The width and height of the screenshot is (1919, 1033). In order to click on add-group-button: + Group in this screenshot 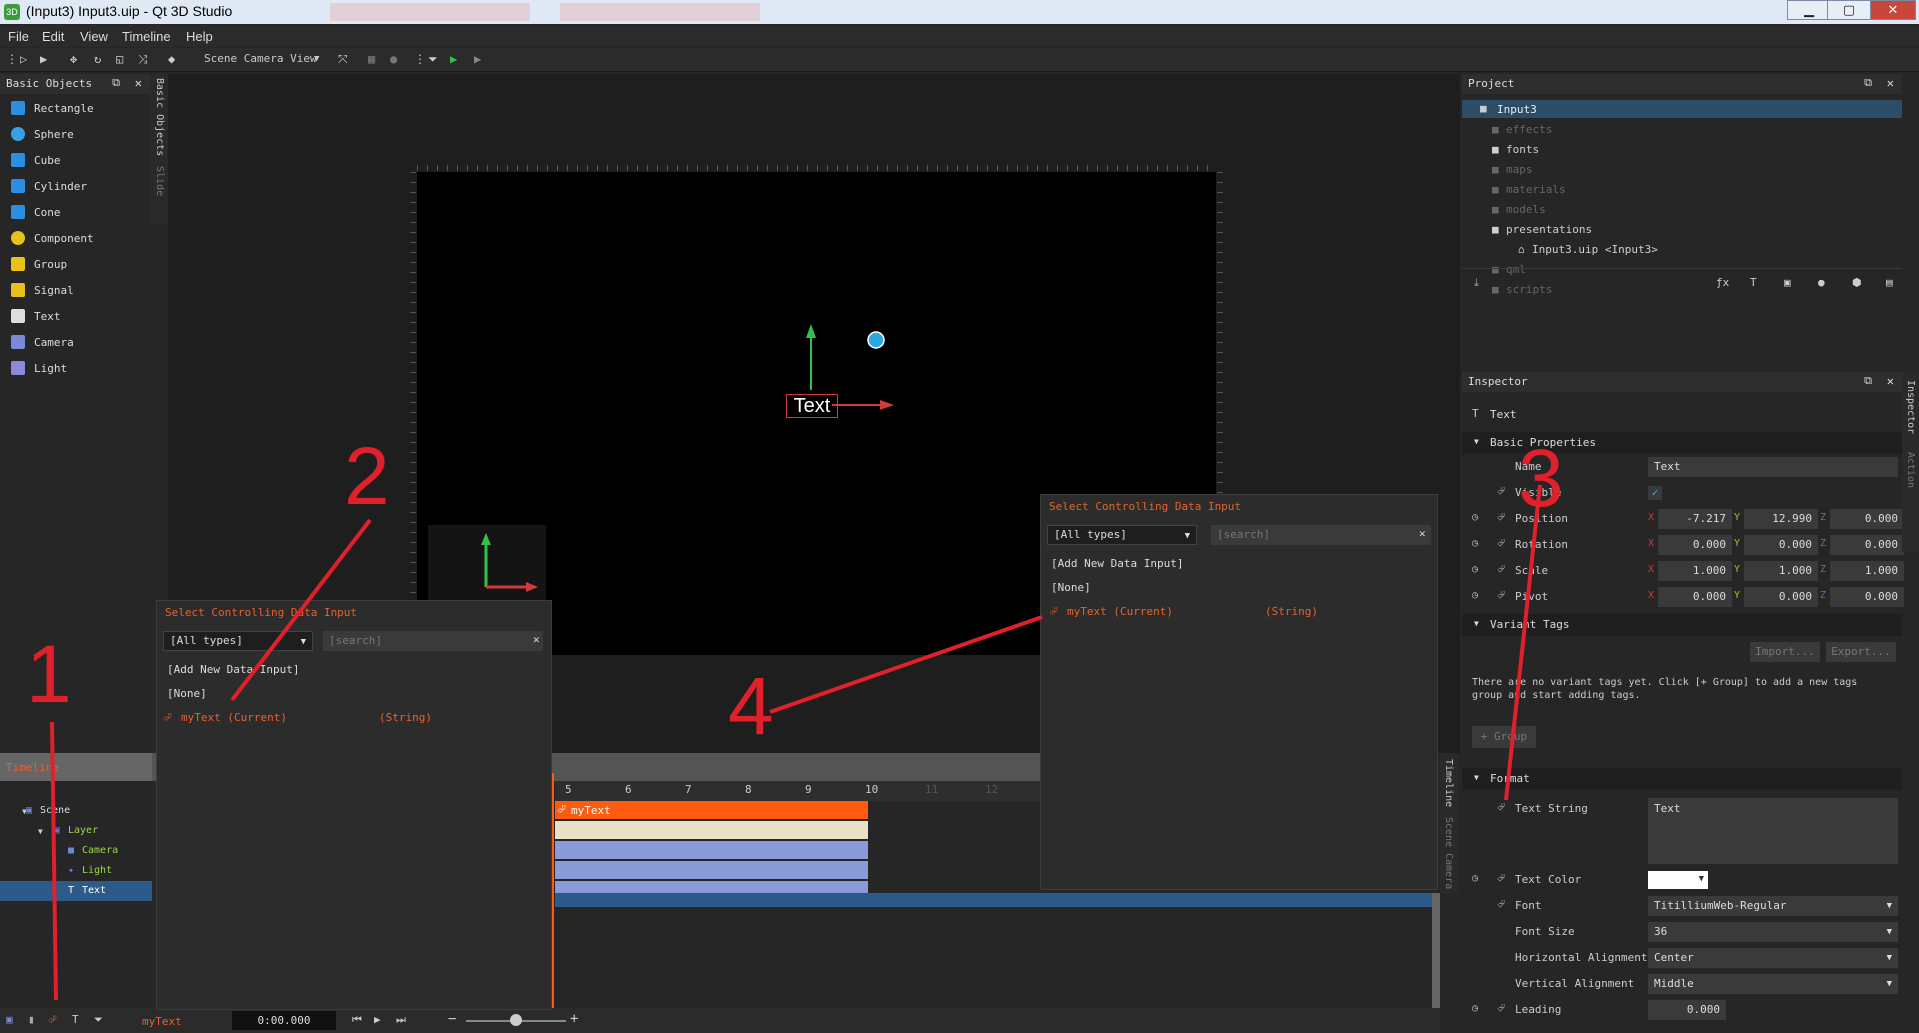, I will do `click(1504, 737)`.